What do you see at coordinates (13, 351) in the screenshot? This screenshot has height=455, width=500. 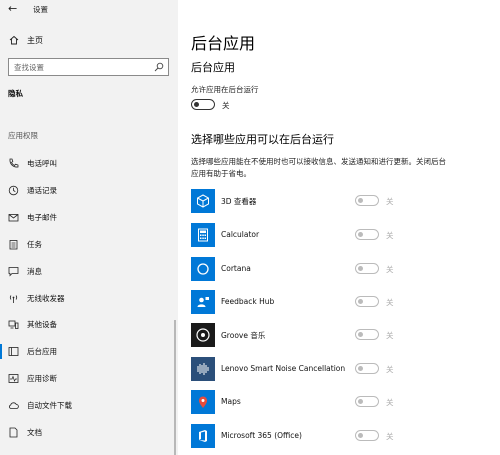 I see `background-apps-icon` at bounding box center [13, 351].